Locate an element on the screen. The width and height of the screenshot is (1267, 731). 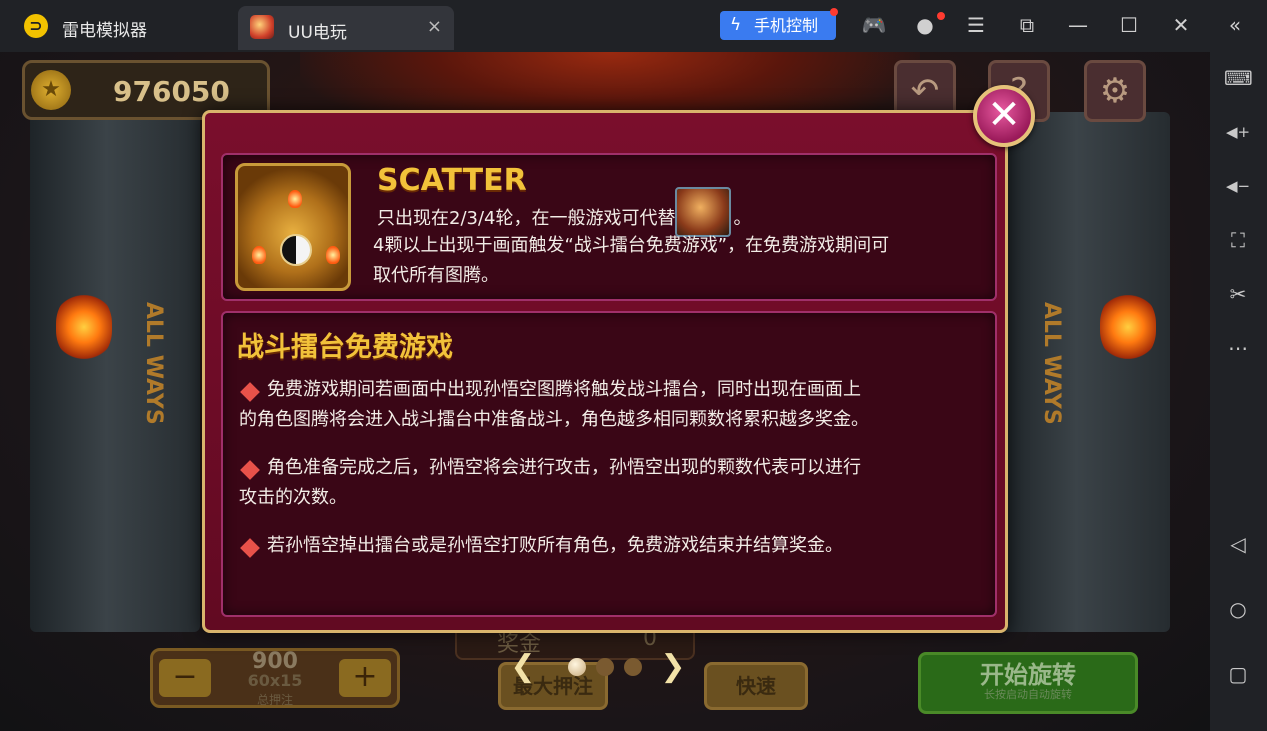
gamepad-icon: 🎮 is located at coordinates (874, 25).